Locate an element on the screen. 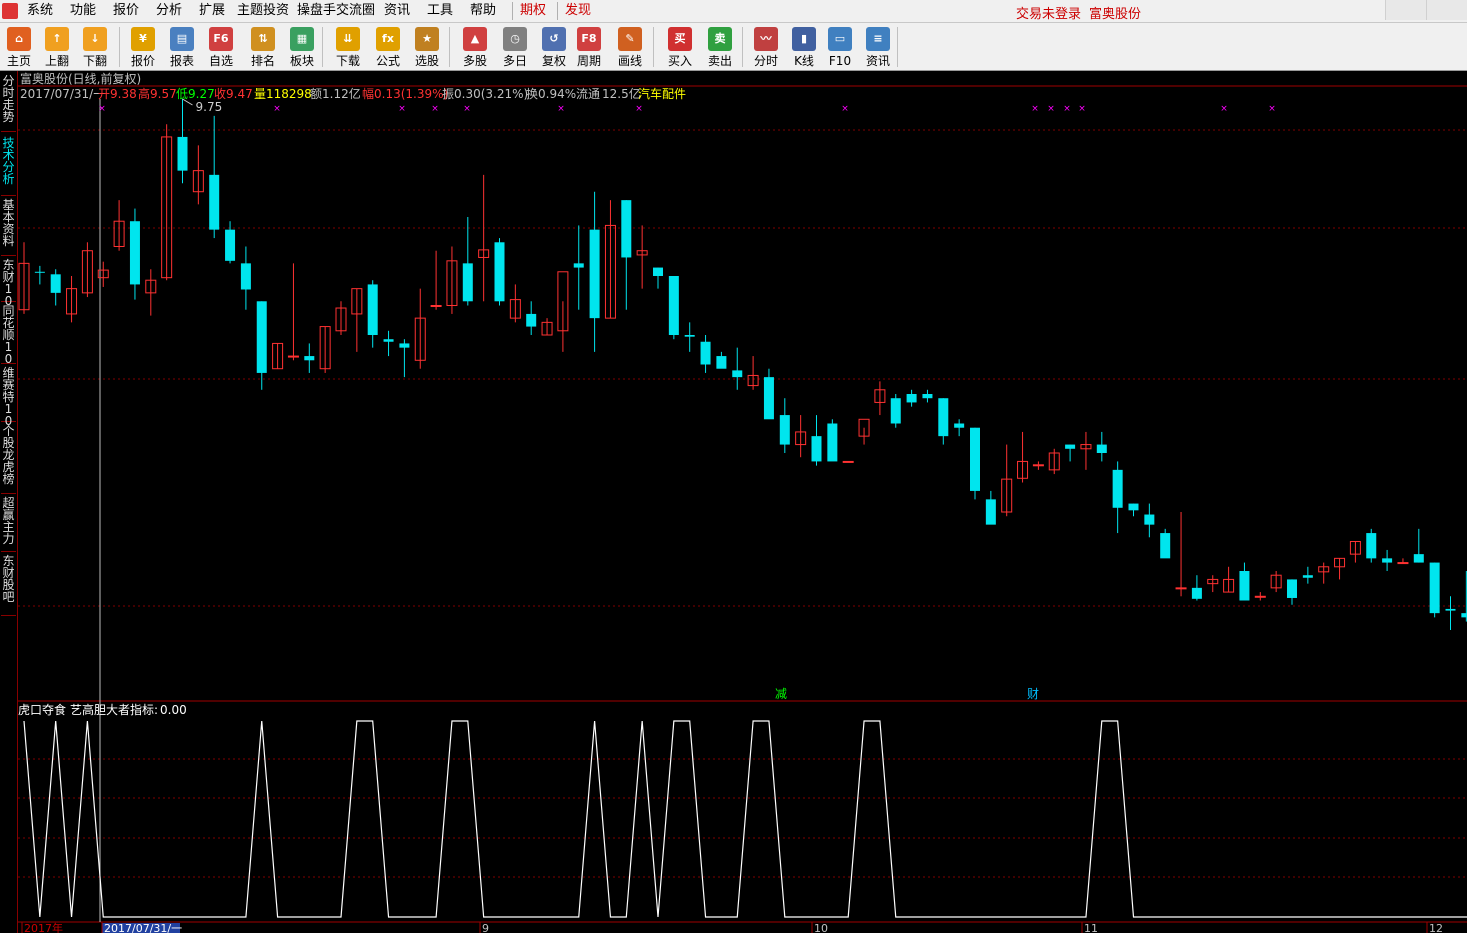  toolbar-button-9: fx 公式 is located at coordinates (388, 47).